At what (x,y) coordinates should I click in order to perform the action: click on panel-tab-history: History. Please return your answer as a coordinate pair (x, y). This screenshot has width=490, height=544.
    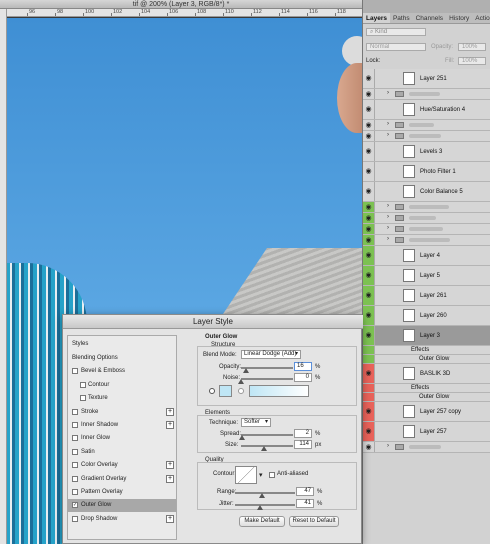
    Looking at the image, I should click on (459, 18).